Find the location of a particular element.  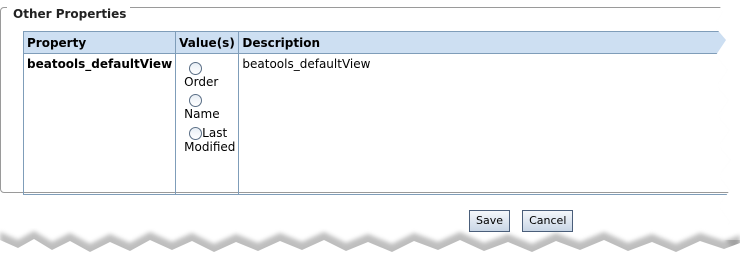

button-bar: Save Cancel is located at coordinates (524, 220).